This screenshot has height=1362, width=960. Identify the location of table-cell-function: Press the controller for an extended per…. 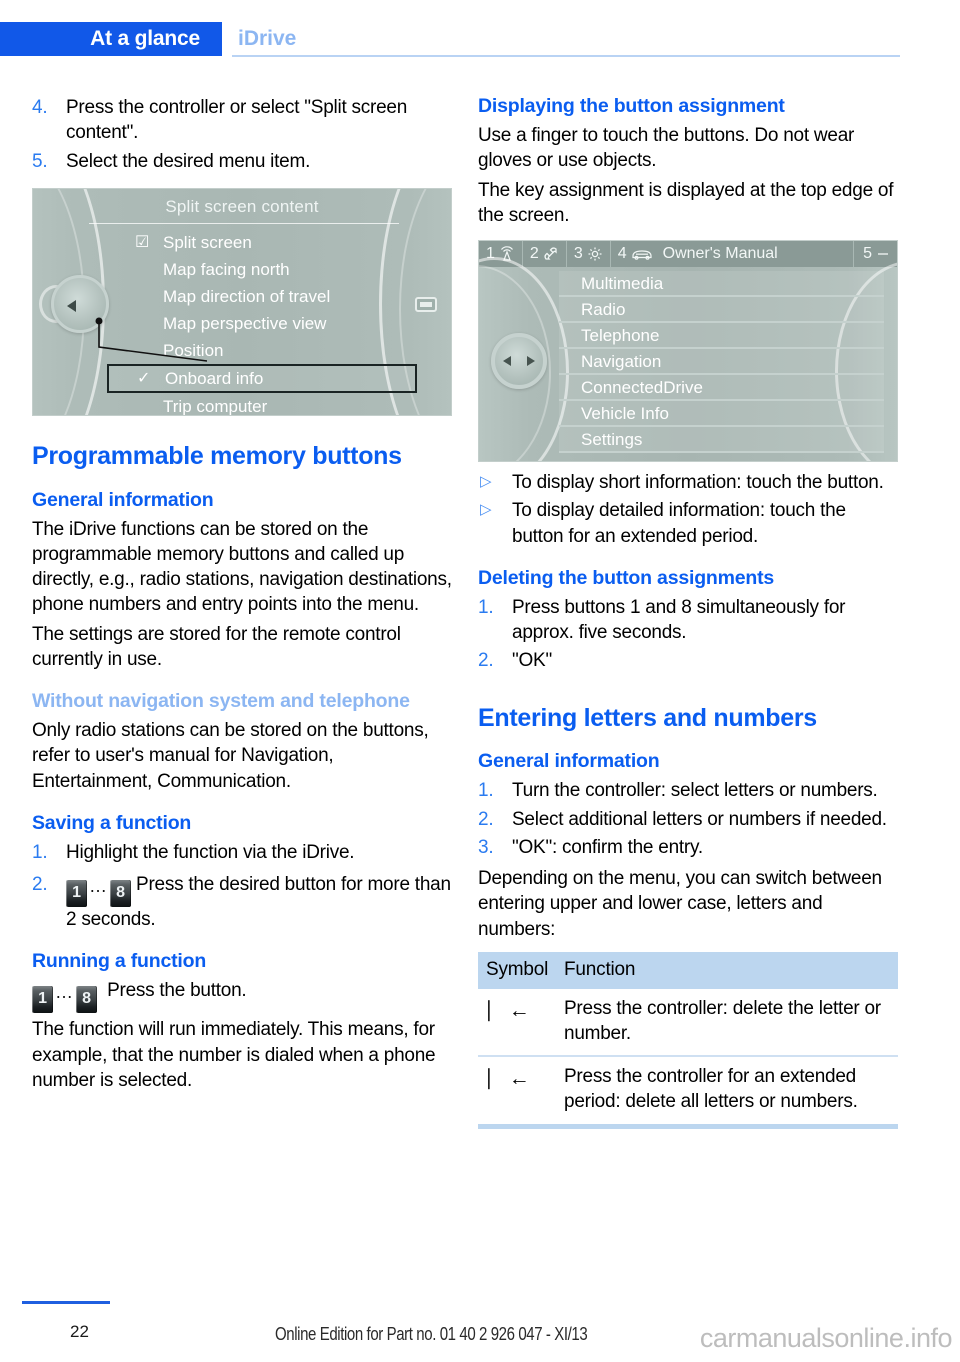
(711, 1089).